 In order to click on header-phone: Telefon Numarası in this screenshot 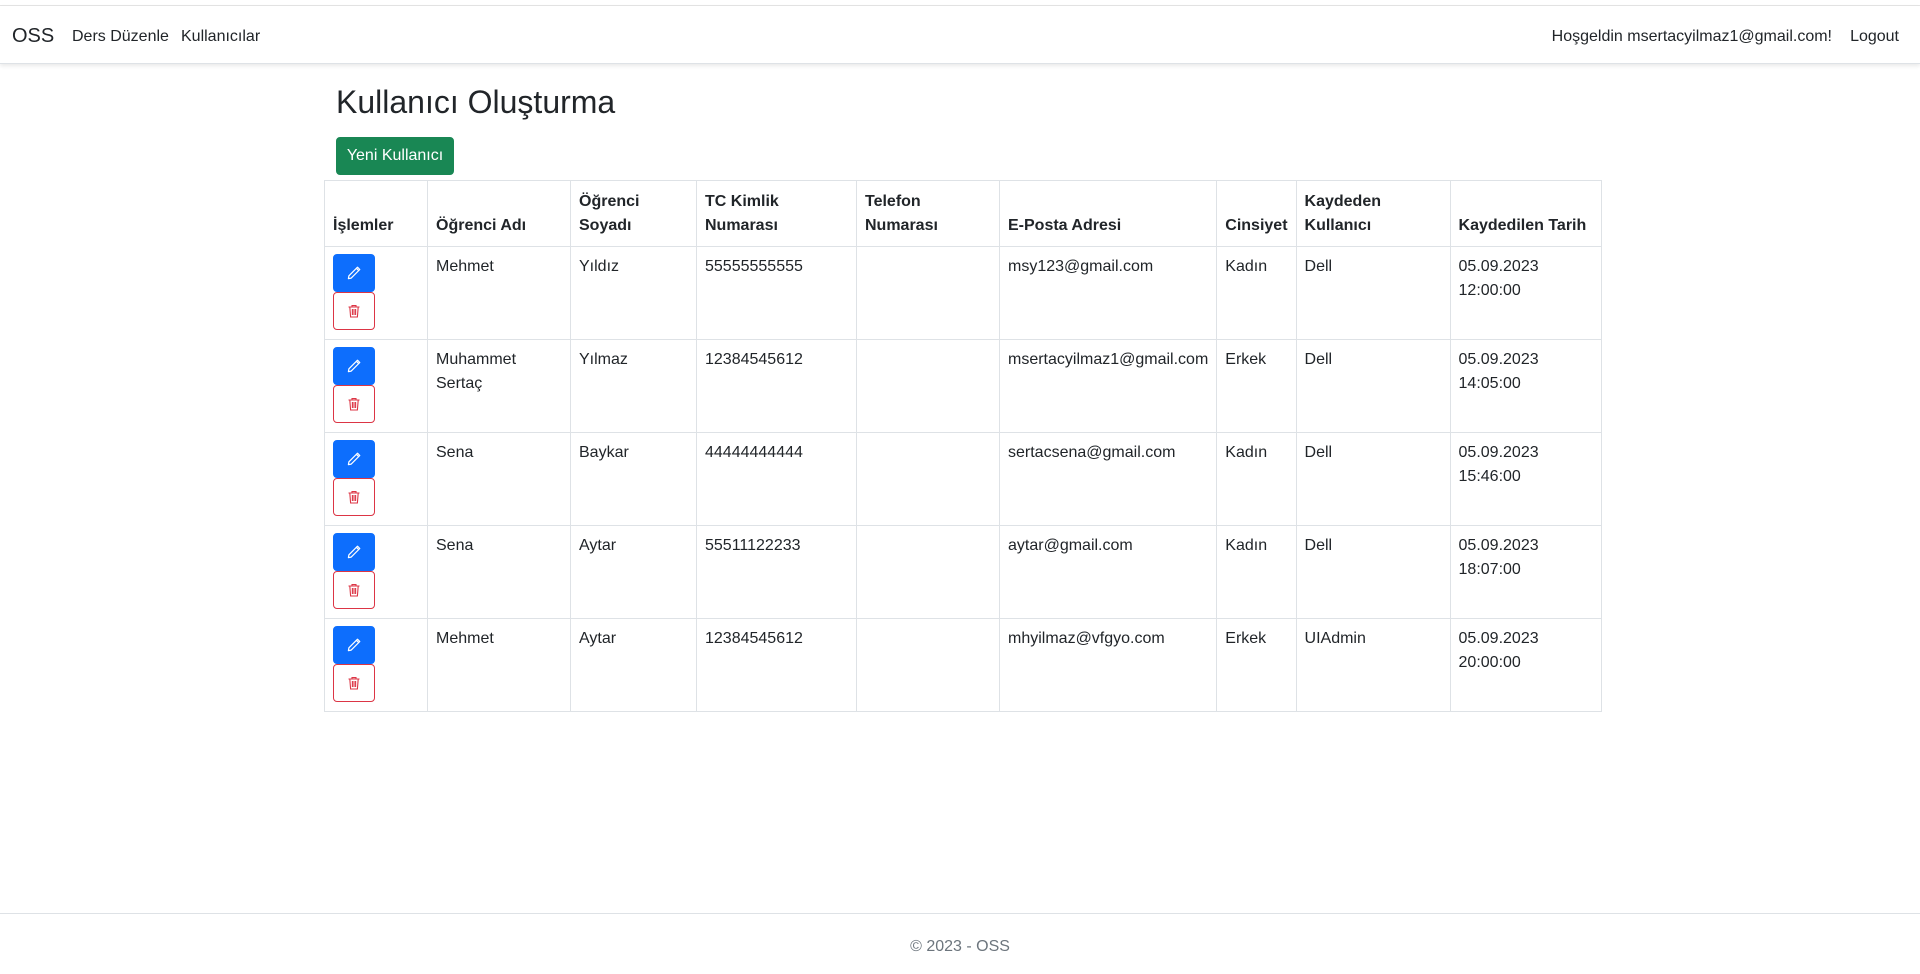, I will do `click(928, 213)`.